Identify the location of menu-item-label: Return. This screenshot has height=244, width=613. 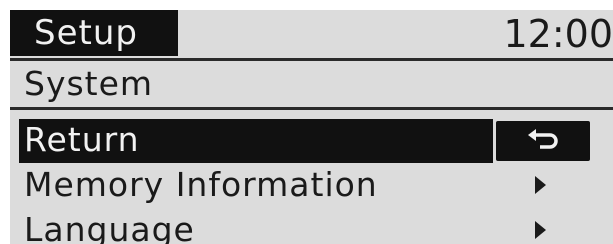
(82, 139).